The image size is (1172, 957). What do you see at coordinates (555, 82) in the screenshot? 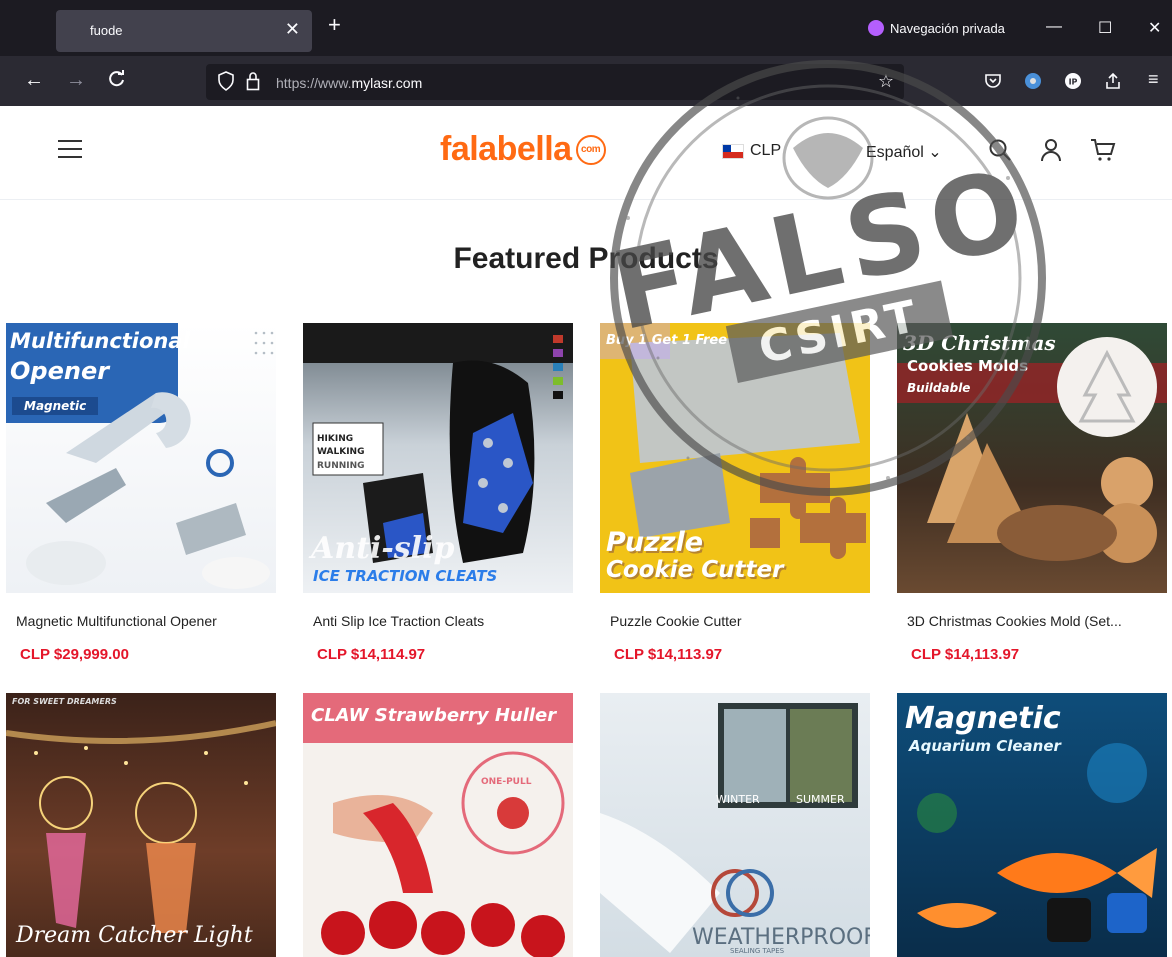
I see `address-bar: https://www.mylasr.com ☆` at bounding box center [555, 82].